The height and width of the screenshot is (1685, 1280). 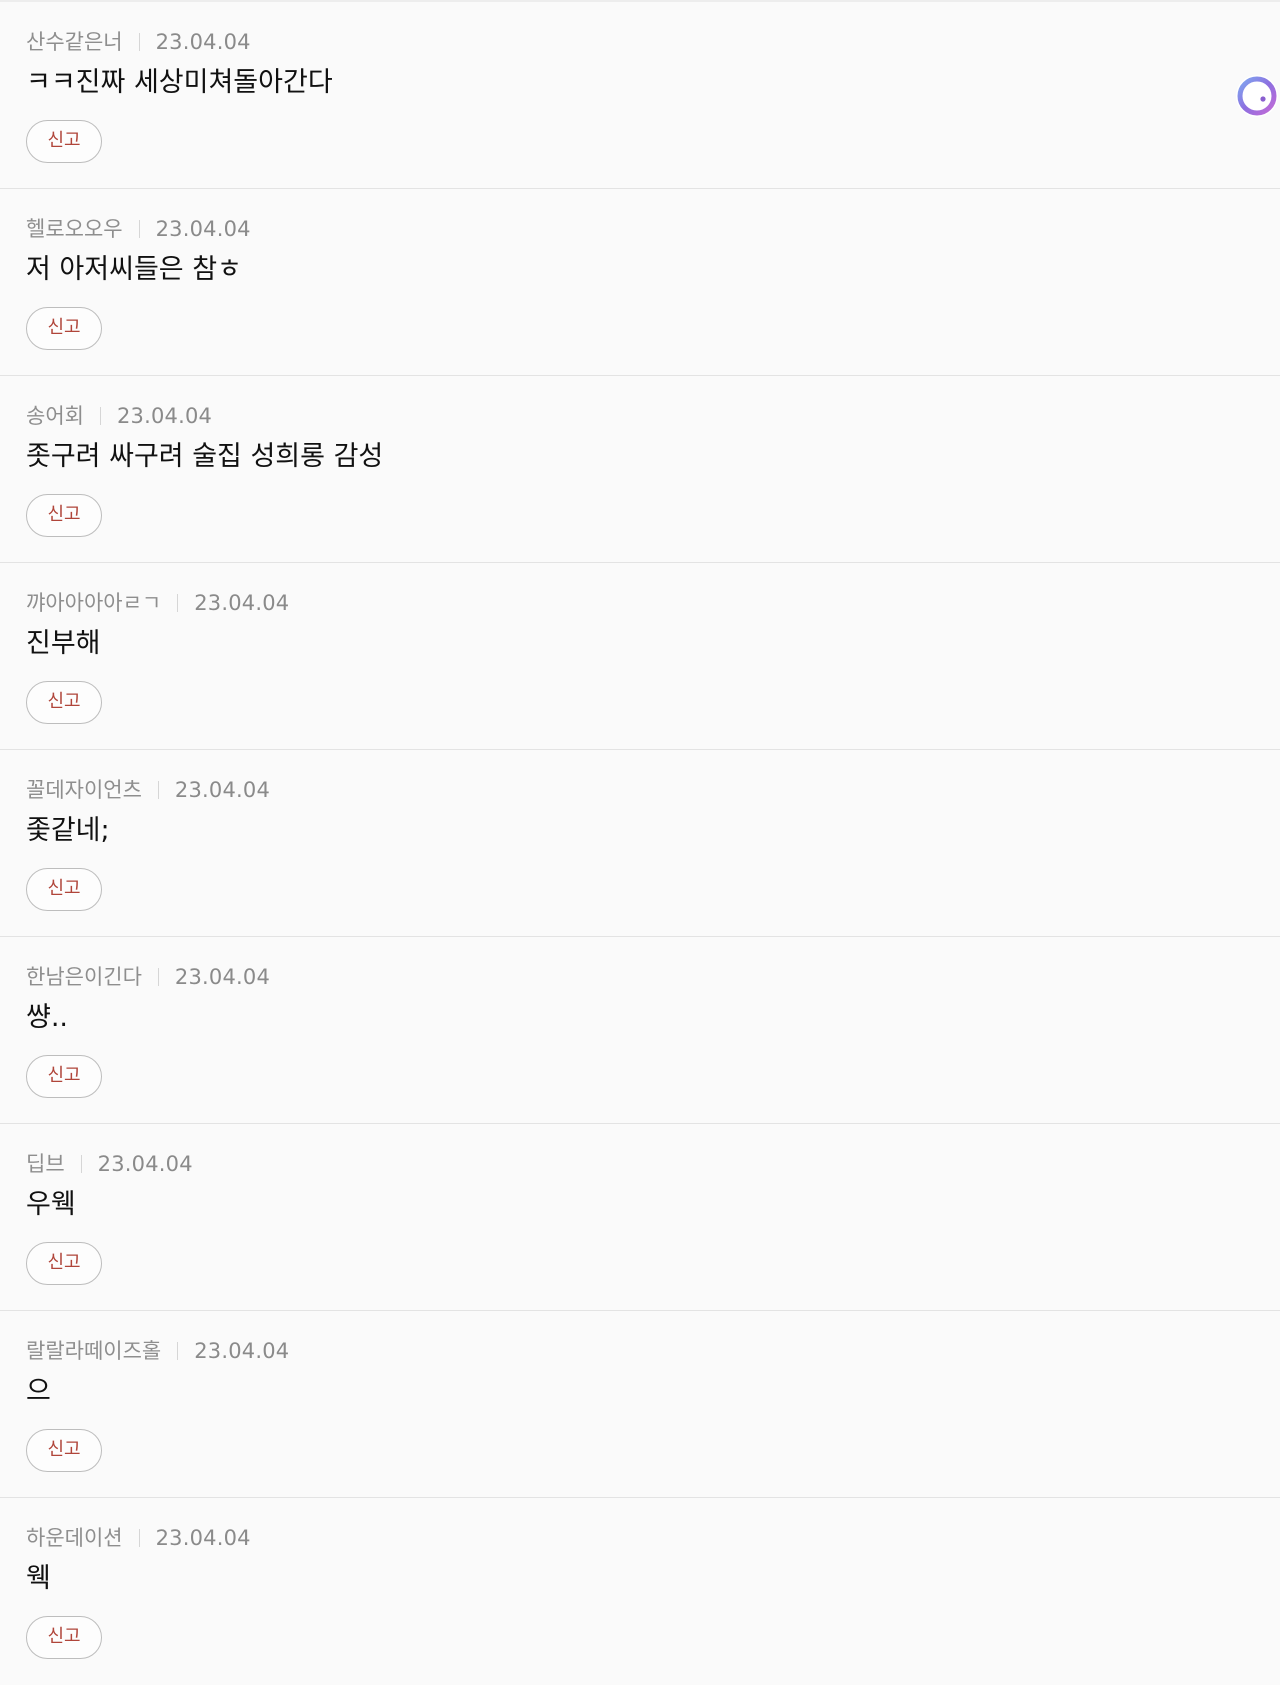 I want to click on comment-meta: 딥브 23.04.04, so click(x=109, y=1164).